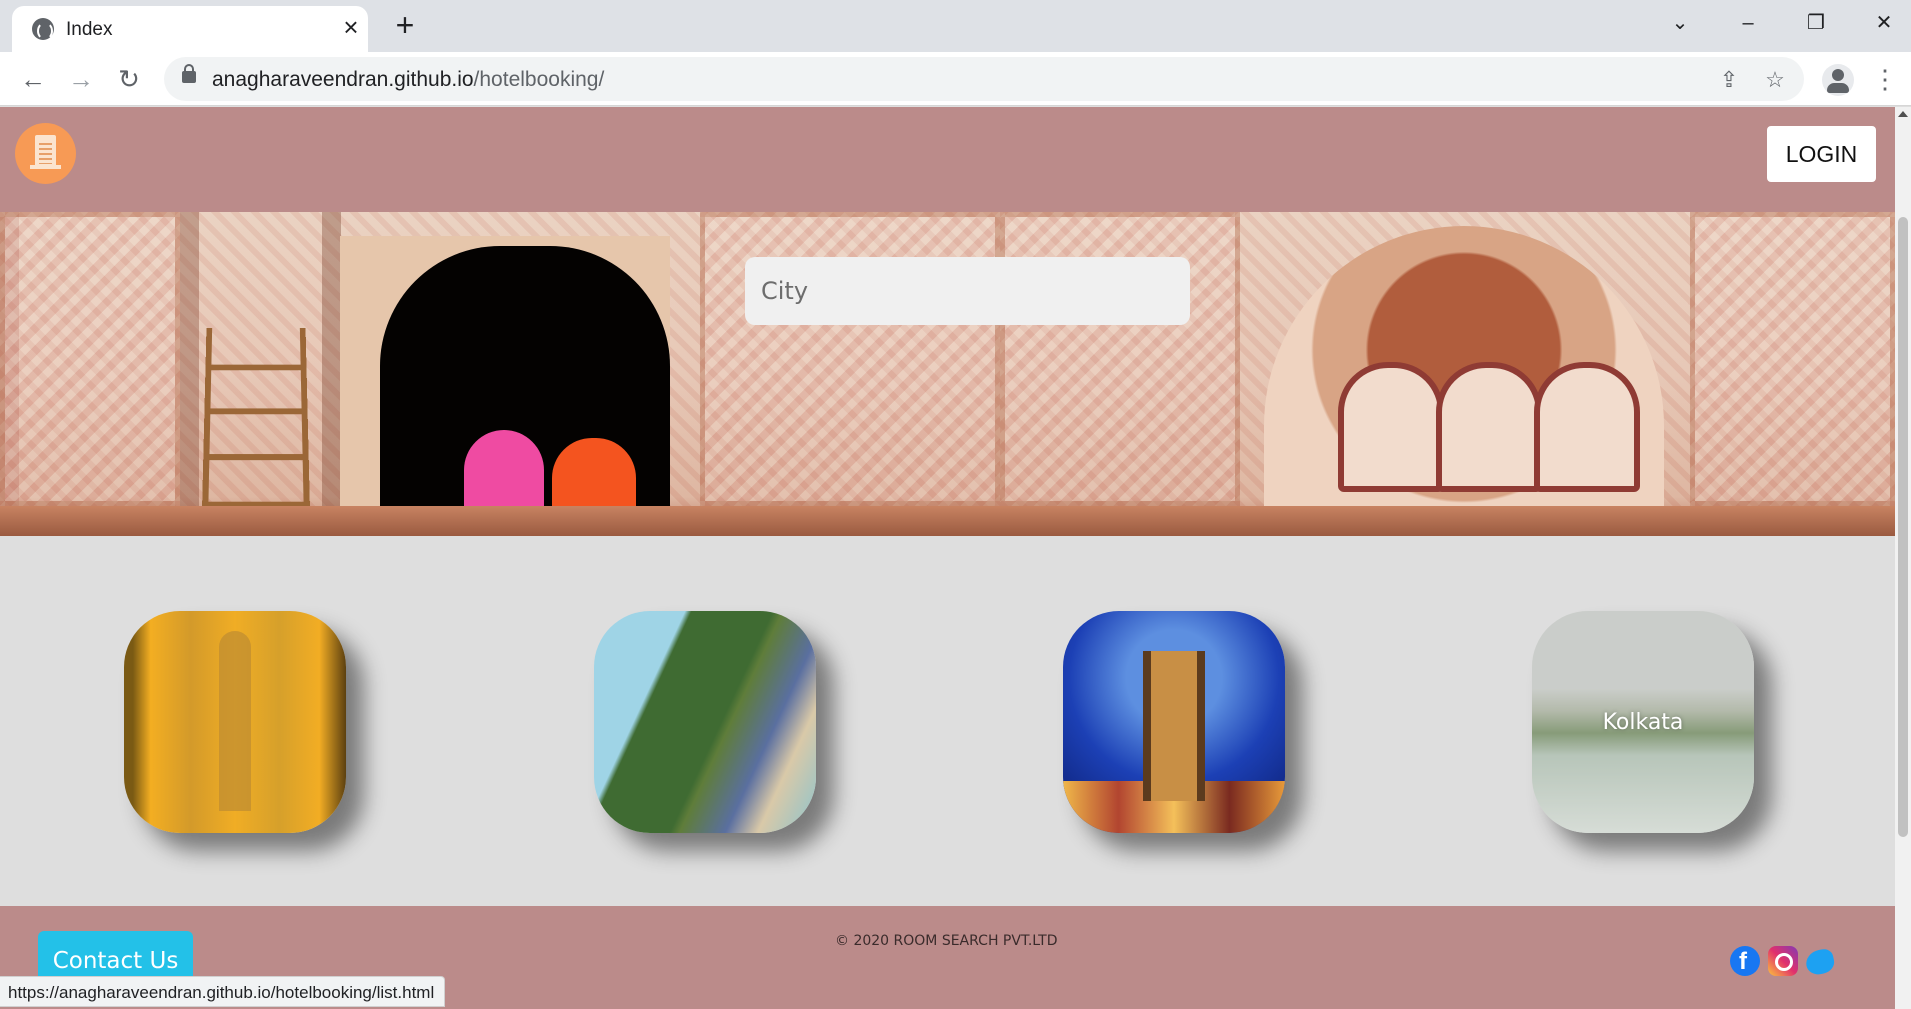  What do you see at coordinates (1783, 961) in the screenshot?
I see `instagram-icon` at bounding box center [1783, 961].